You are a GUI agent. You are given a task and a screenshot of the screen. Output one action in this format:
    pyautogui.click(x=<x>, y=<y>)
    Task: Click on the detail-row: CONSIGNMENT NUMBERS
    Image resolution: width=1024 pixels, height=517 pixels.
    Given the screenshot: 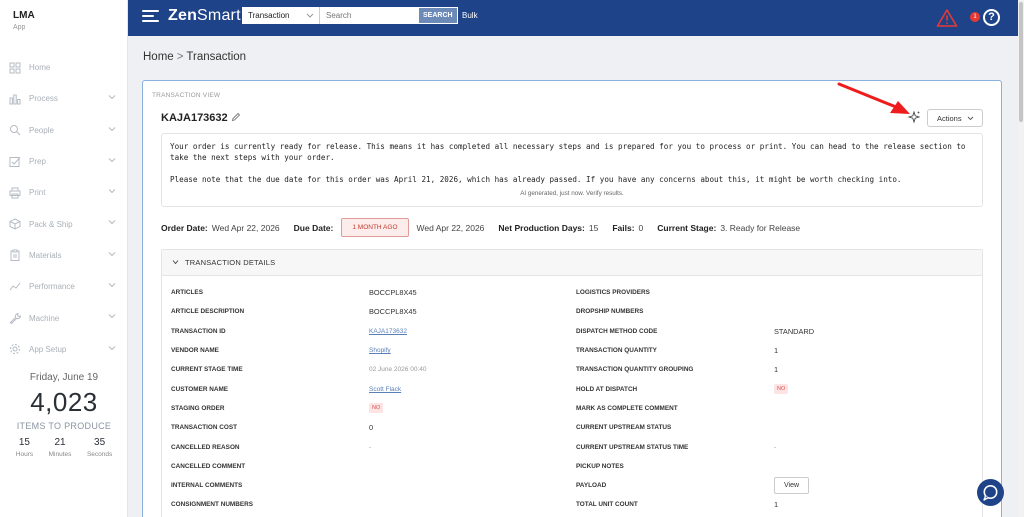 What is the action you would take?
    pyautogui.click(x=371, y=504)
    